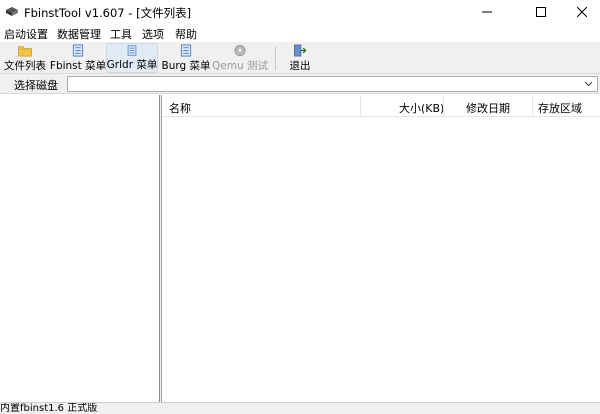  I want to click on grldr-menu-button: Grldr 菜单, so click(132, 58).